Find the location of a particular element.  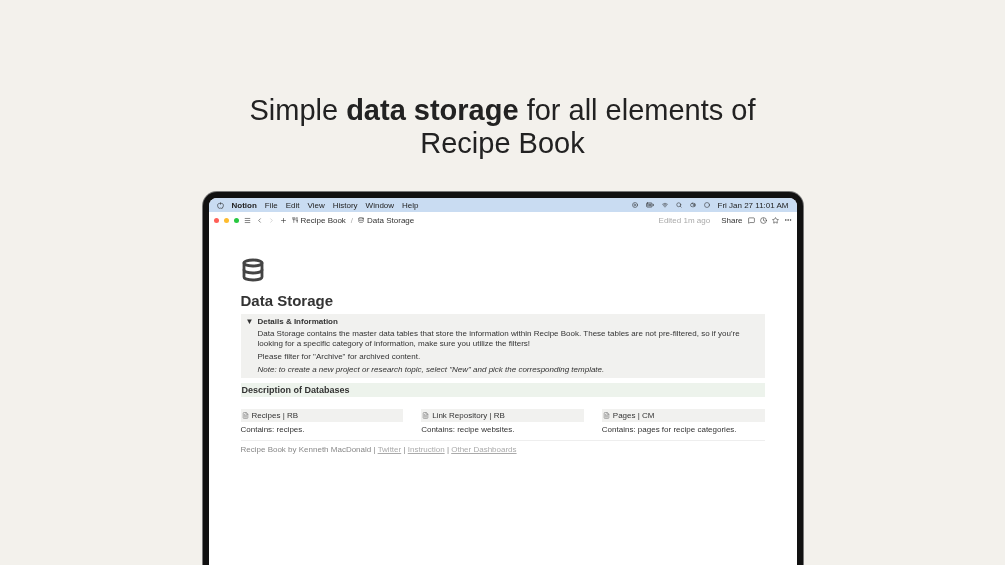

clock-icon is located at coordinates (763, 220).